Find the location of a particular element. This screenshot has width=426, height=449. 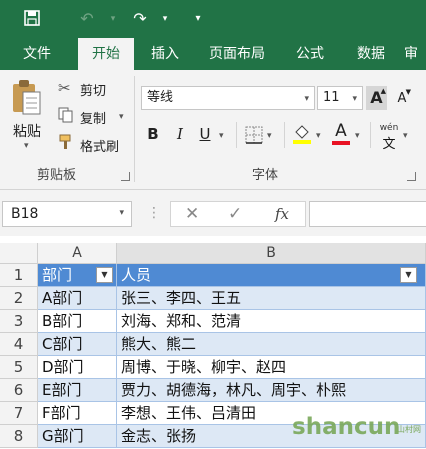

tab-insert: 插入 is located at coordinates (165, 54).